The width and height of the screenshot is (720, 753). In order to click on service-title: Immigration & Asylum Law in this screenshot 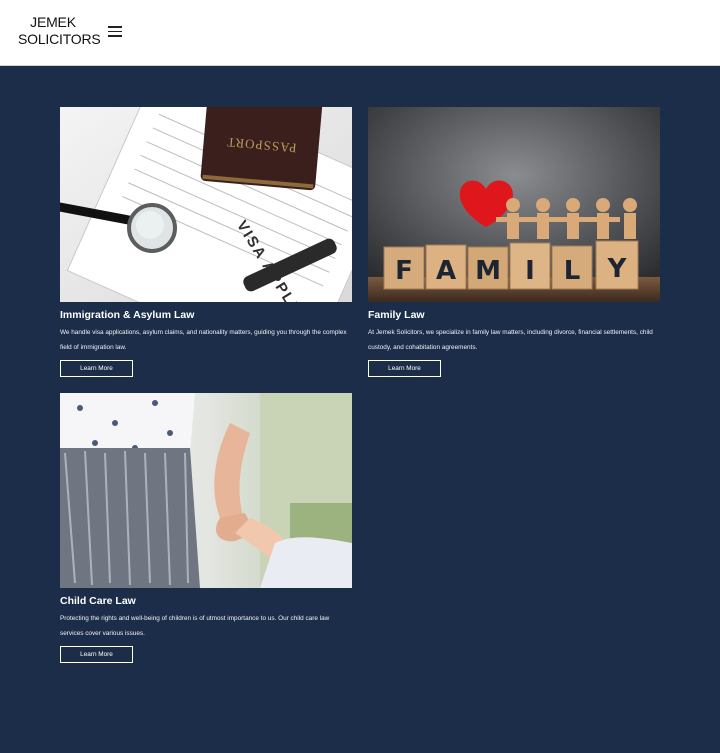, I will do `click(127, 315)`.